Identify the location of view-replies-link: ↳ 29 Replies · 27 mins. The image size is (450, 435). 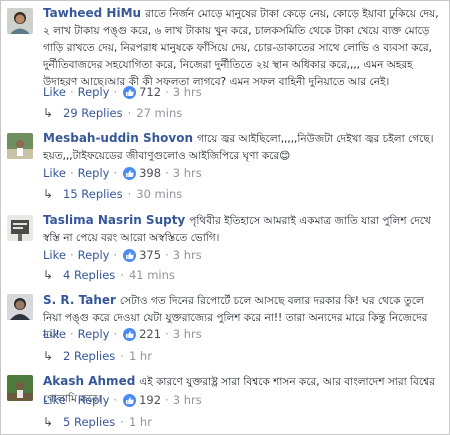
(112, 113).